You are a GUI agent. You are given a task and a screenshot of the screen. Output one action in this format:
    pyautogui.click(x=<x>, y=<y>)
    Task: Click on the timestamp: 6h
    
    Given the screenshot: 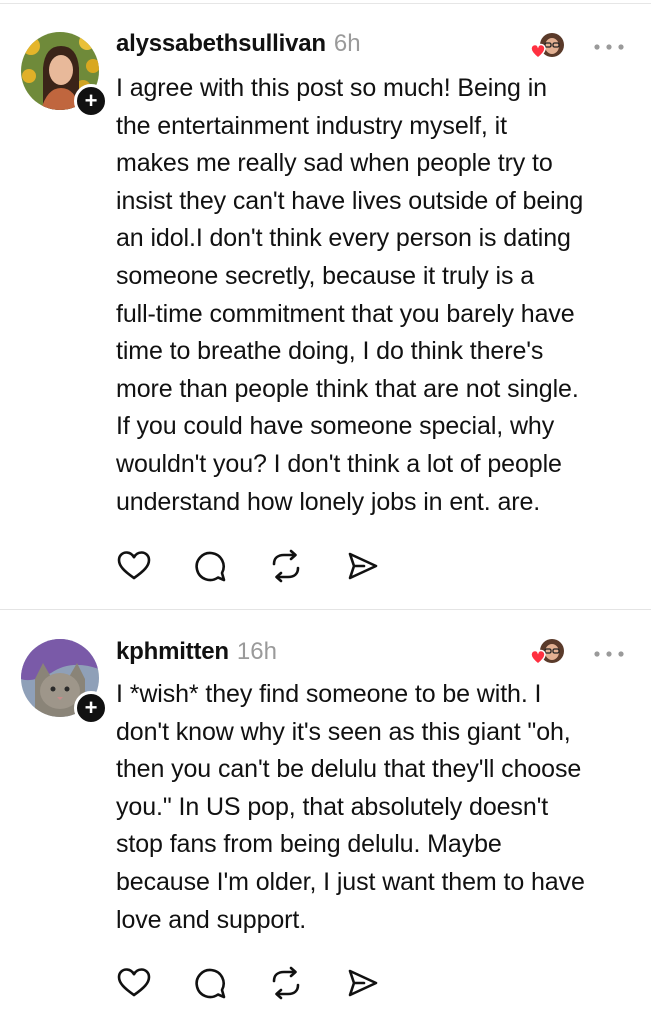 What is the action you would take?
    pyautogui.click(x=347, y=43)
    